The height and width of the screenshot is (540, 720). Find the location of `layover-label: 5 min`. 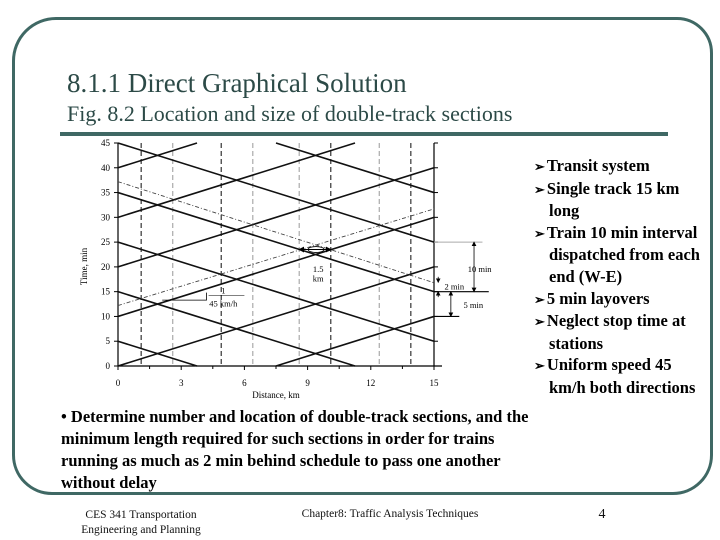

layover-label: 5 min is located at coordinates (473, 305).